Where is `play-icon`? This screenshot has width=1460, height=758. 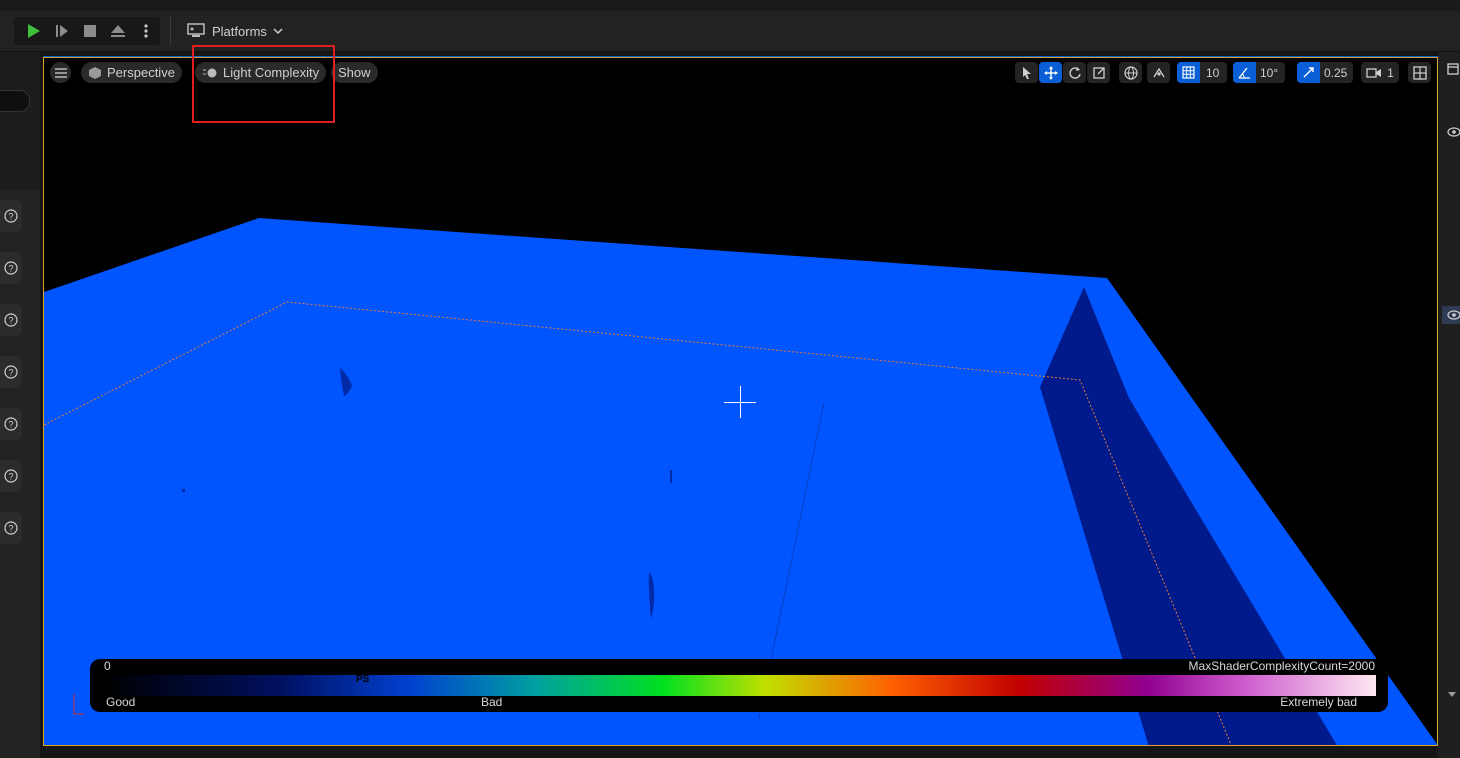
play-icon is located at coordinates (34, 31).